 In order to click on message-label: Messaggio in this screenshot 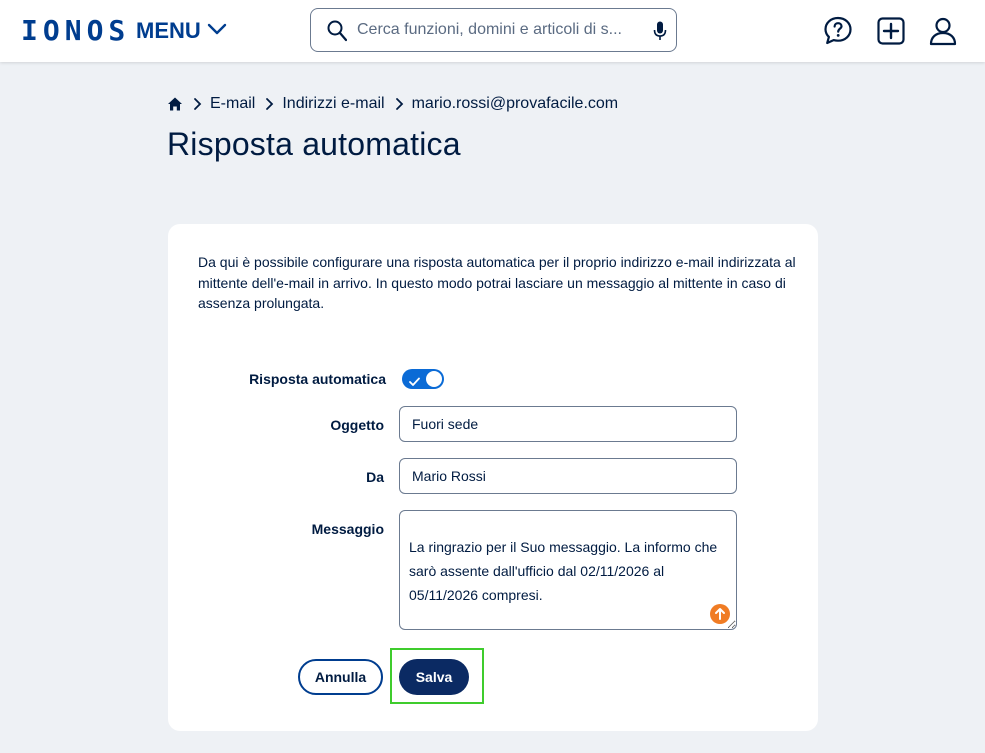, I will do `click(347, 529)`.